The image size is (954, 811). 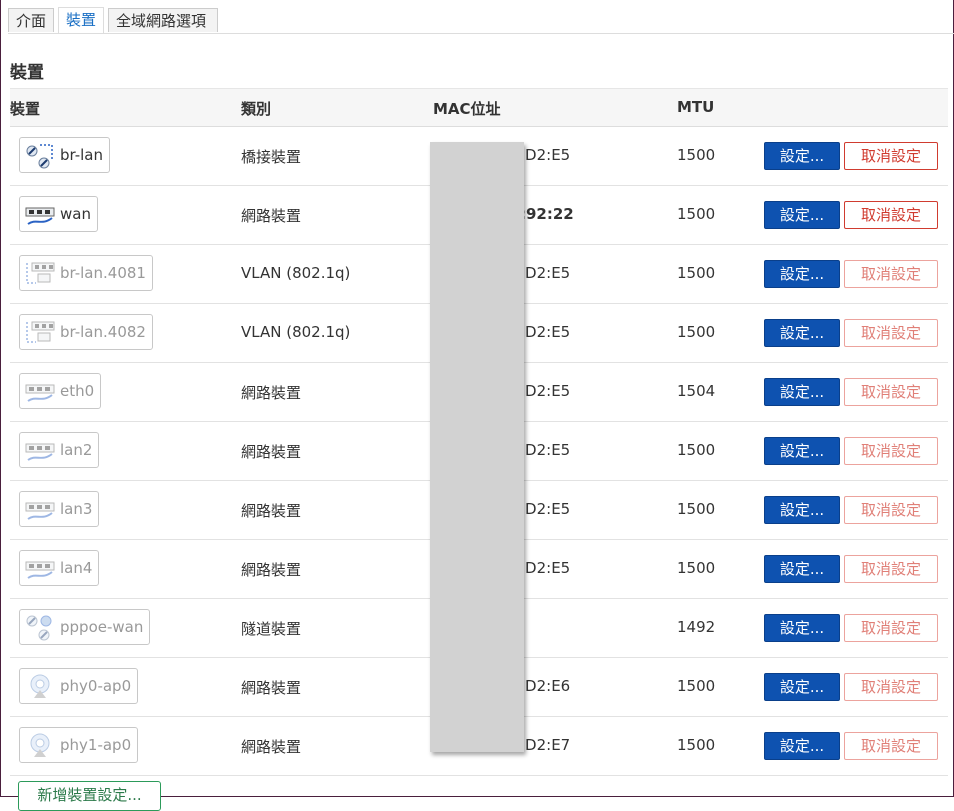 What do you see at coordinates (467, 109) in the screenshot?
I see `col-mac: MAC位址` at bounding box center [467, 109].